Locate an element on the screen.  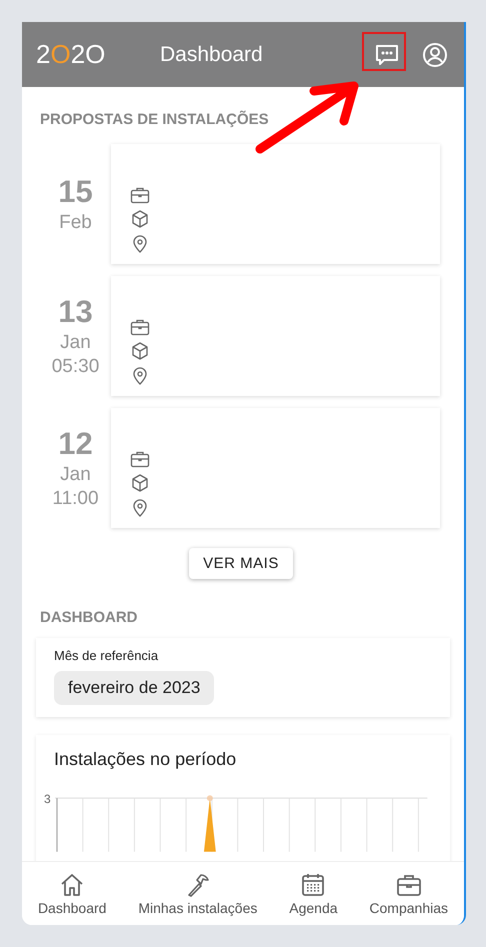
logo: 2O2O is located at coordinates (71, 54).